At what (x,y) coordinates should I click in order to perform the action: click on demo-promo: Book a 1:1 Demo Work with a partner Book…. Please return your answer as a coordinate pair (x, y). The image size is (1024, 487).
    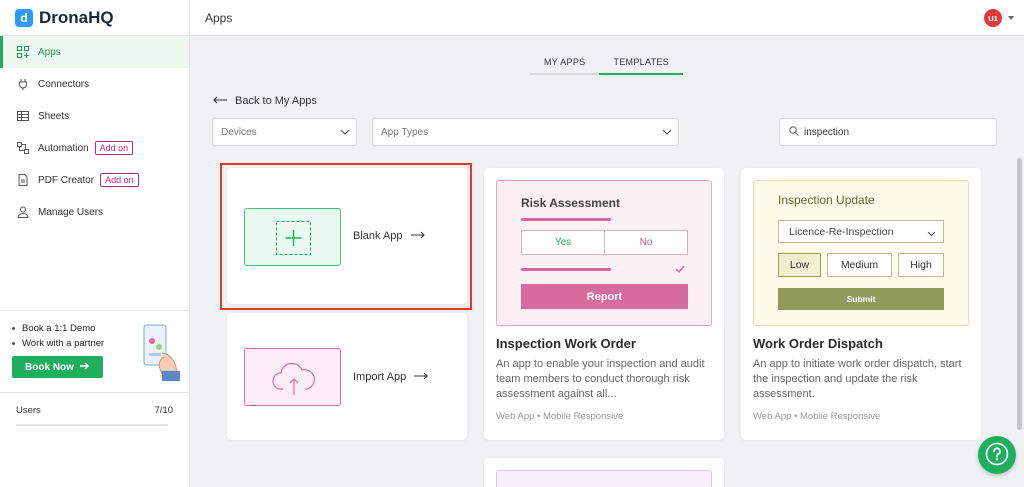
    Looking at the image, I should click on (94, 351).